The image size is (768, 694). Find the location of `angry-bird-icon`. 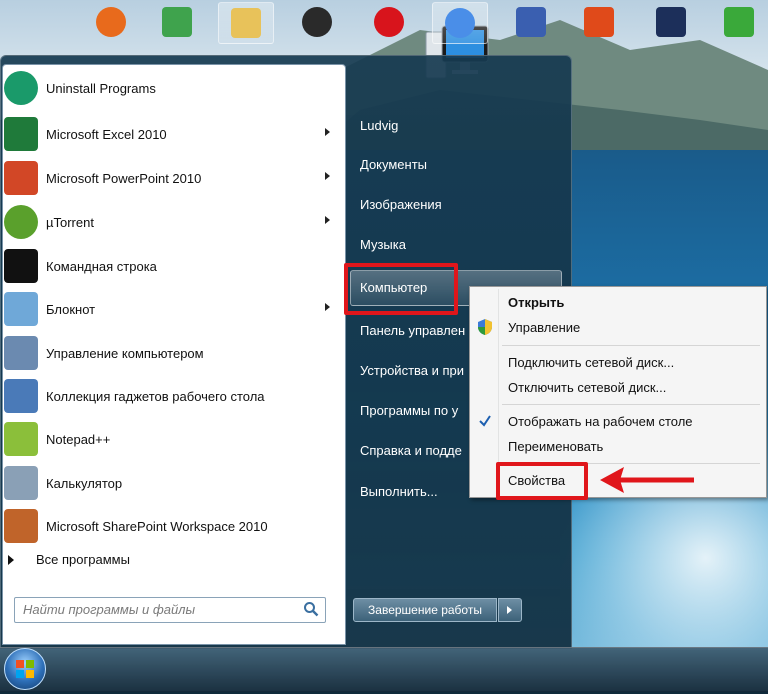

angry-bird-icon is located at coordinates (317, 22).